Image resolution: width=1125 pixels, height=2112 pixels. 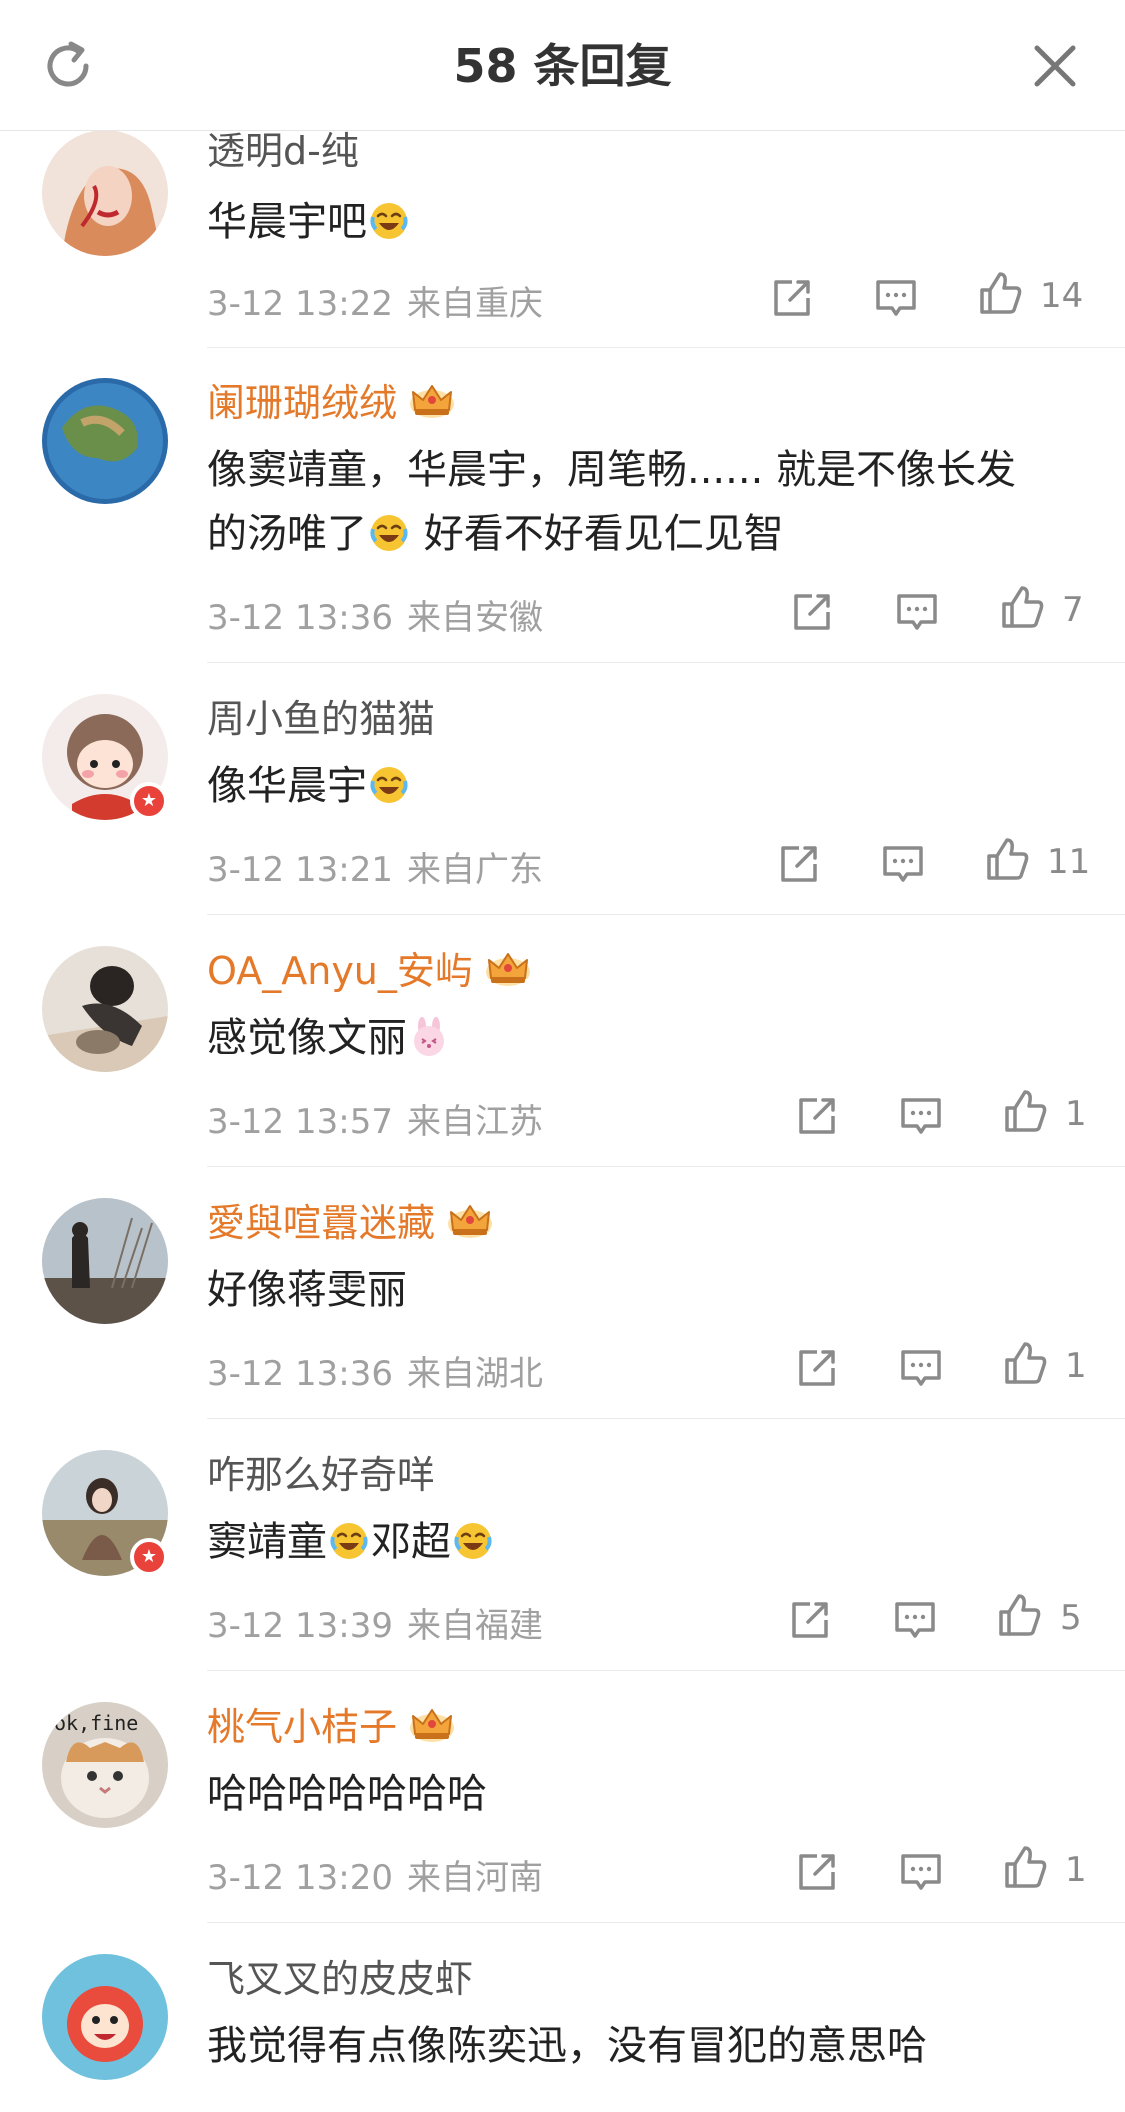 What do you see at coordinates (1055, 66) in the screenshot?
I see `close-icon` at bounding box center [1055, 66].